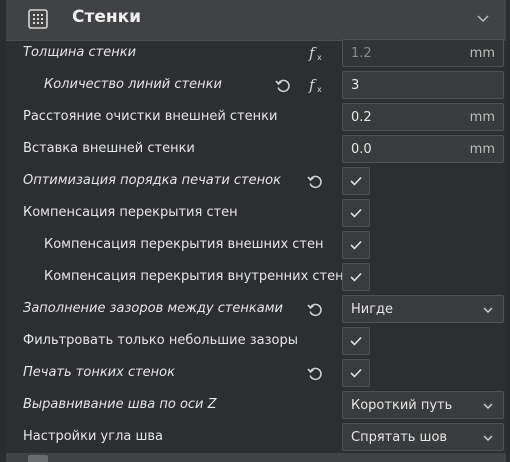 This screenshot has height=462, width=510. Describe the element at coordinates (256, 437) in the screenshot. I see `setting-row-seam-corner: Настройки угла шва Спрятать шов` at that location.